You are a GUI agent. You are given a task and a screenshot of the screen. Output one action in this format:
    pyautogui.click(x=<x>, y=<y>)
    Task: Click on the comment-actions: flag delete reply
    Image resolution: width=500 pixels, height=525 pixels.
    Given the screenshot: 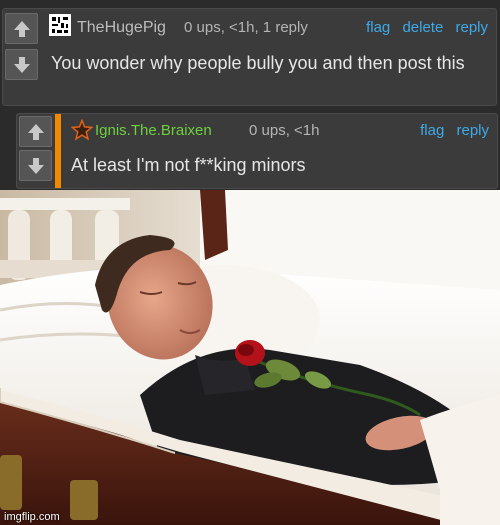 What is the action you would take?
    pyautogui.click(x=423, y=27)
    